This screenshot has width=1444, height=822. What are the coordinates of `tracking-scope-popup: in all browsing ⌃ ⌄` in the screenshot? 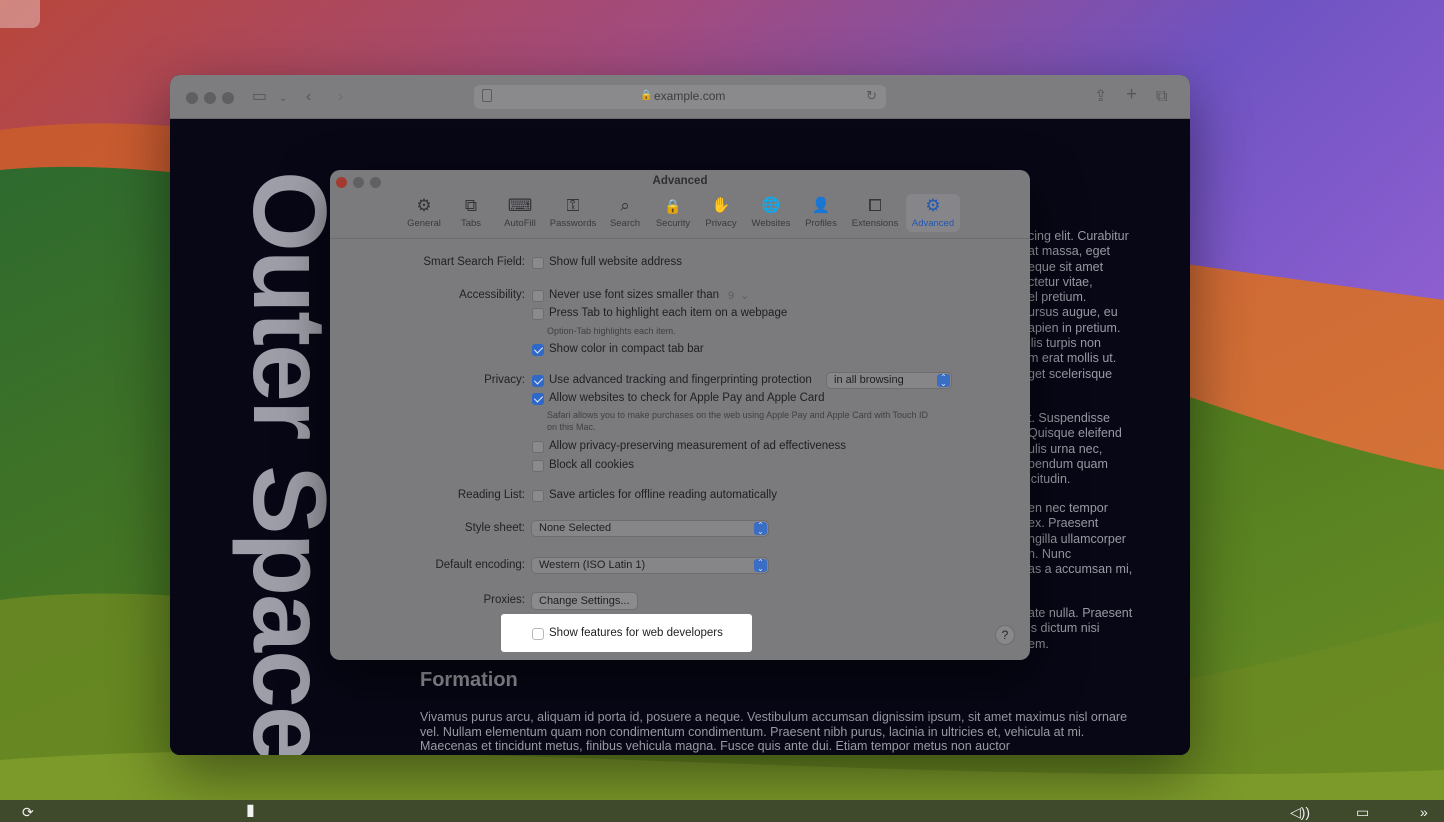 It's located at (889, 380).